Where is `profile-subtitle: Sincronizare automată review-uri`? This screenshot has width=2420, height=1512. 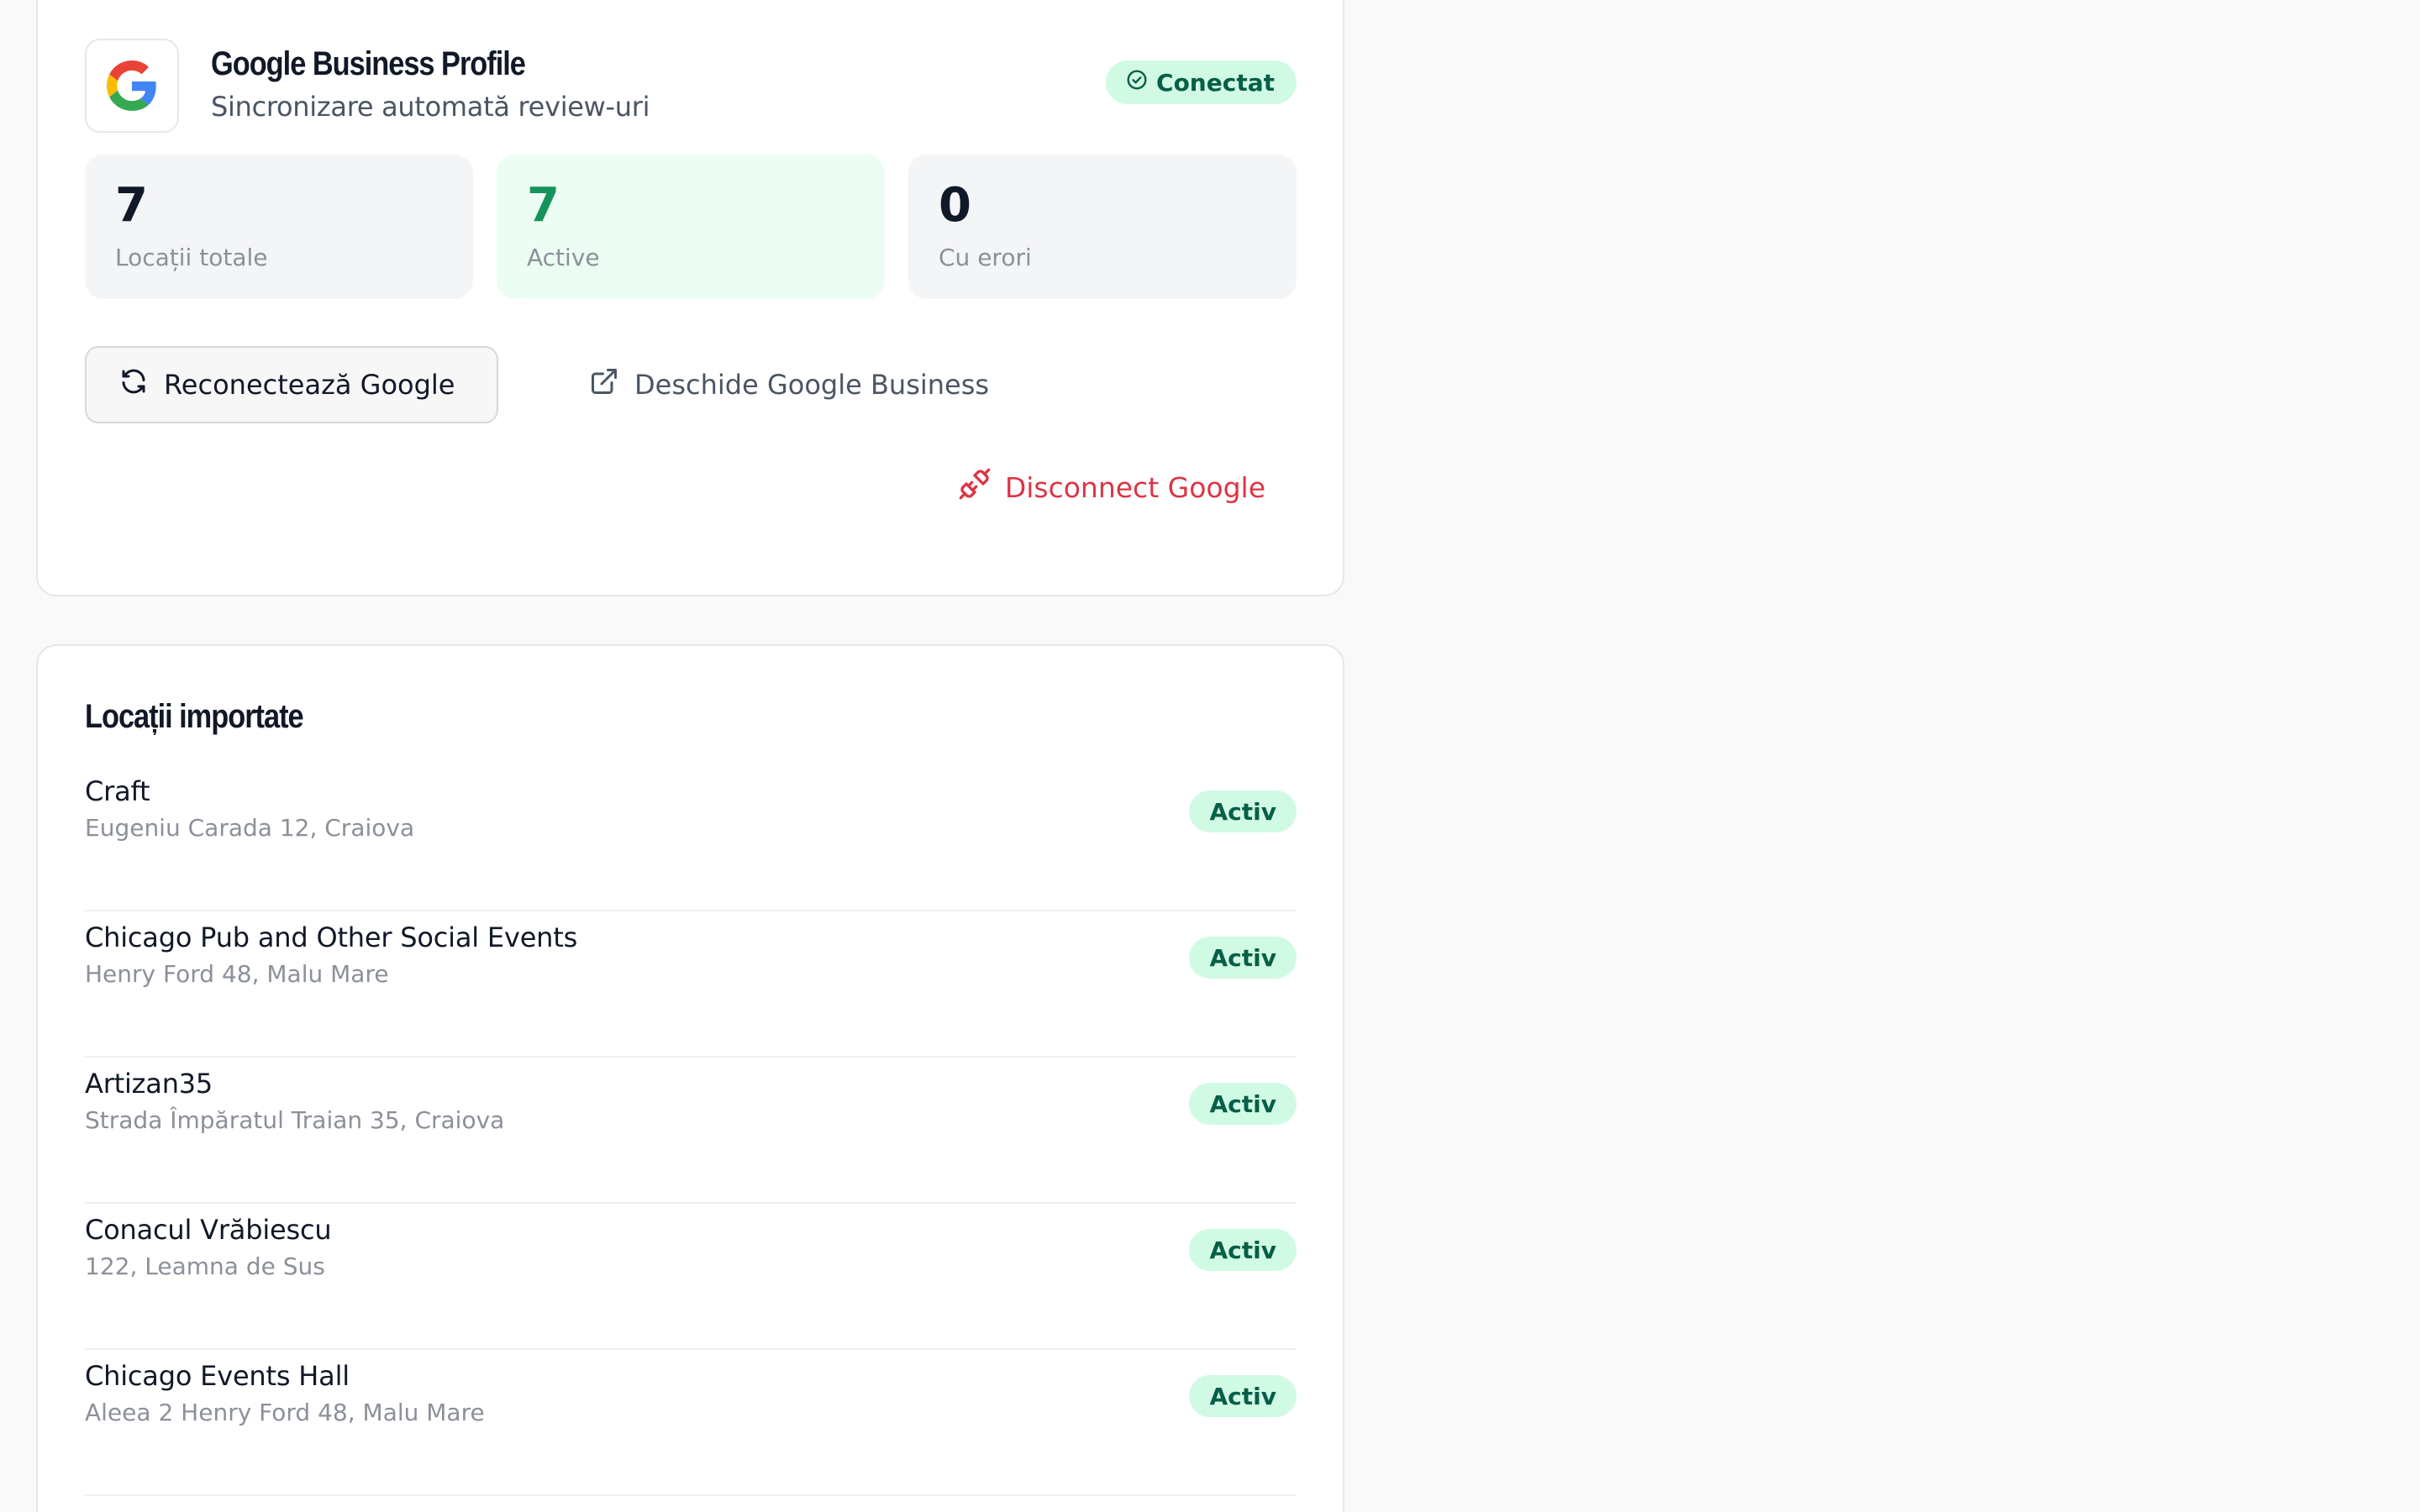 profile-subtitle: Sincronizare automată review-uri is located at coordinates (431, 107).